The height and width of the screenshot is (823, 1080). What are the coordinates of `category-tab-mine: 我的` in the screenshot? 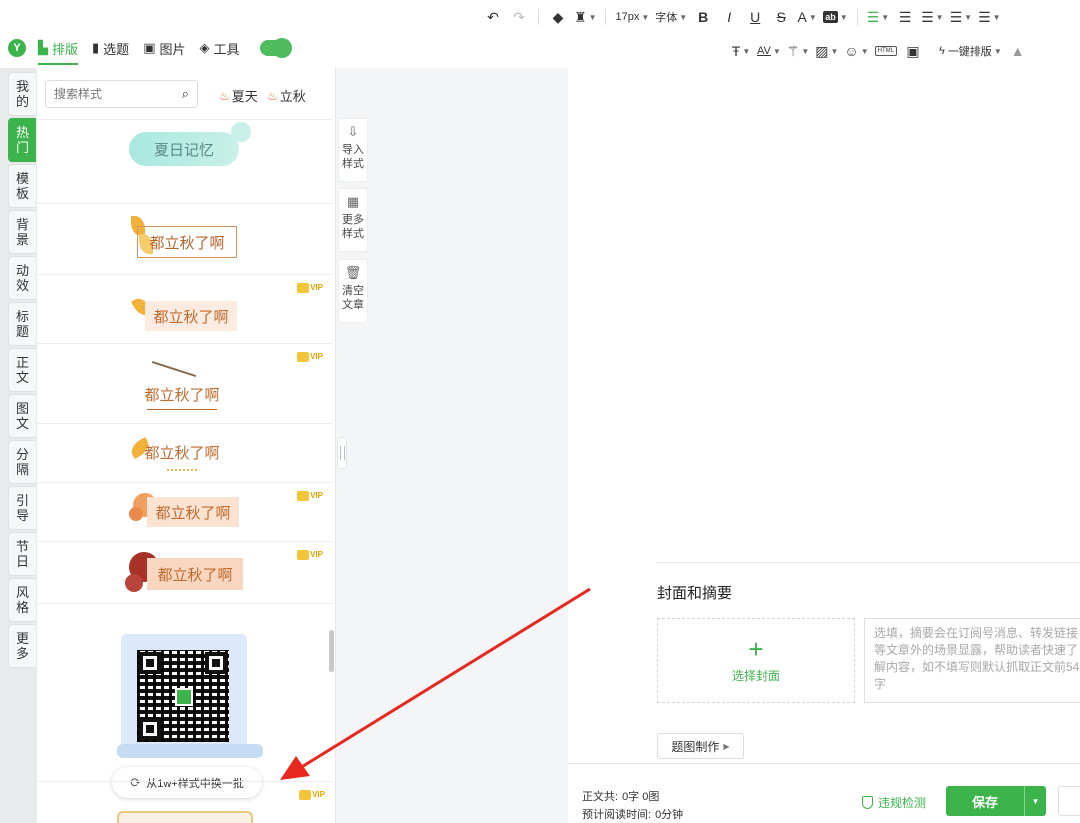 It's located at (22, 94).